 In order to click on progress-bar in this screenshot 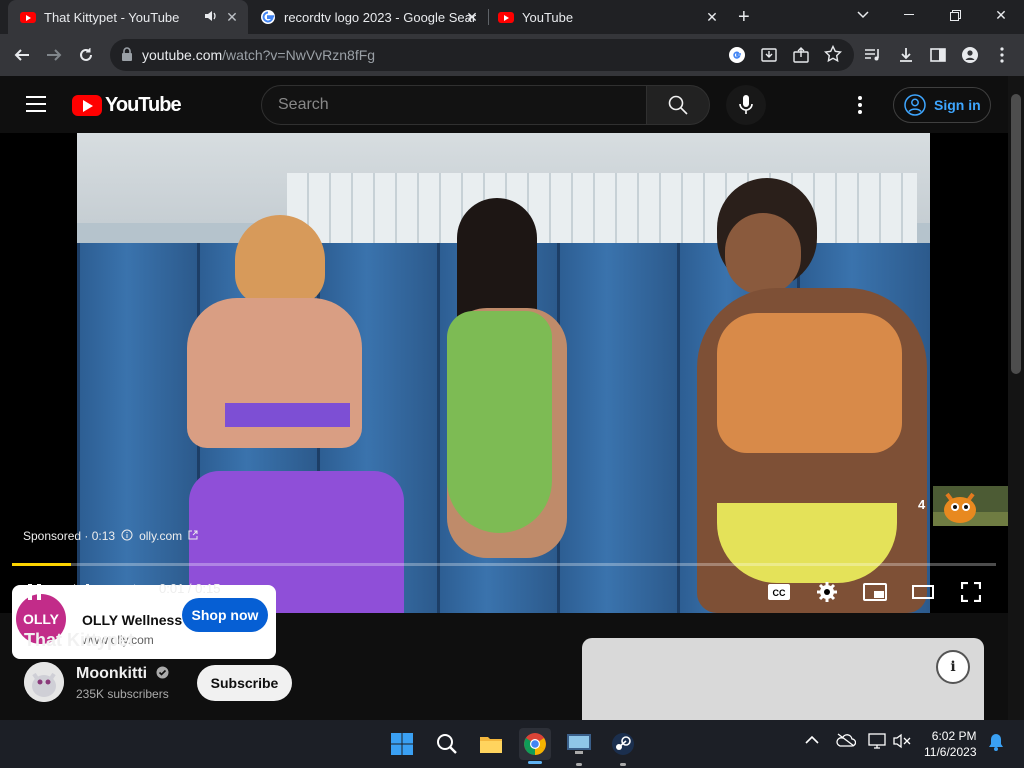, I will do `click(504, 564)`.